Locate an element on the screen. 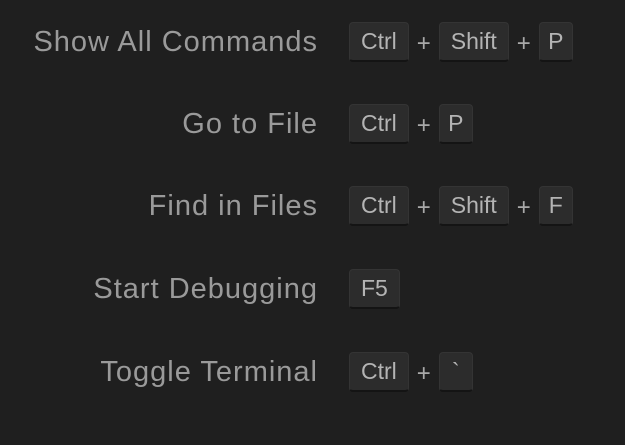  keybinding: Ctrl + P is located at coordinates (411, 124).